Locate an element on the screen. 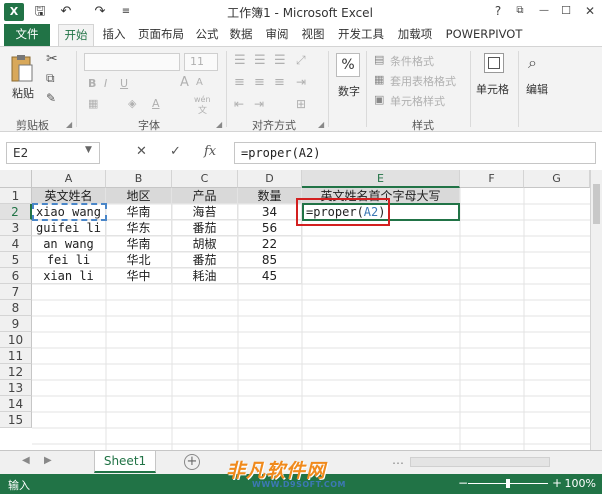  format-as-table-button: 套用表格格式 is located at coordinates (423, 81).